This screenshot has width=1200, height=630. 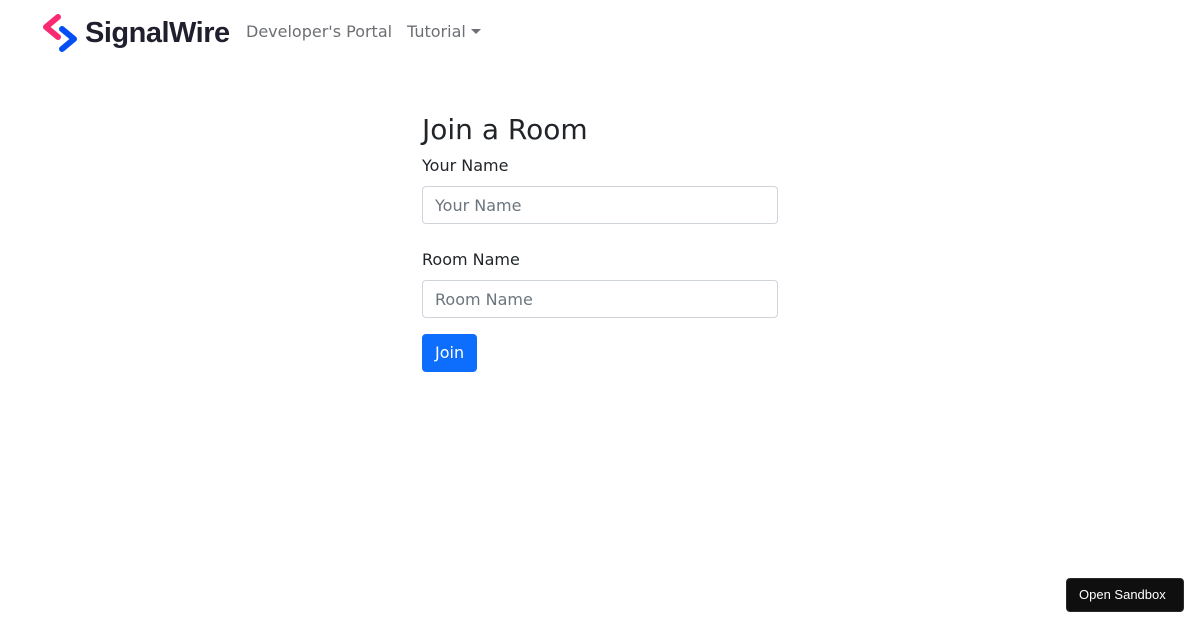 I want to click on nav-developers-portal: Developer's Portal, so click(x=319, y=32).